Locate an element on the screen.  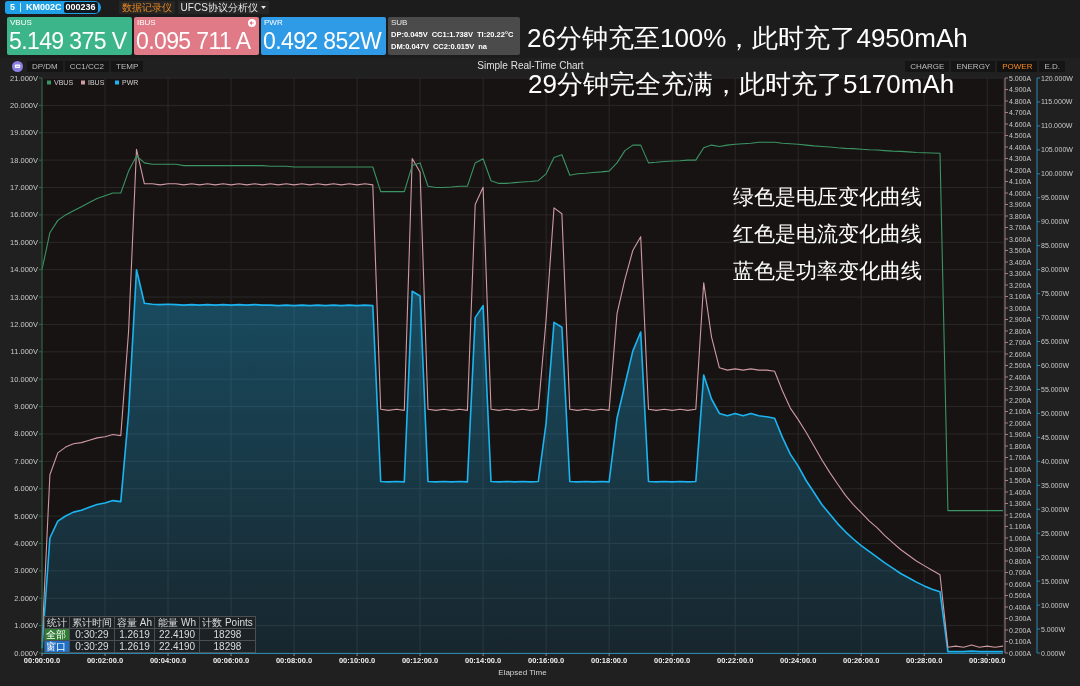
chart-tab: CC1/CC2 is located at coordinates (86, 66).